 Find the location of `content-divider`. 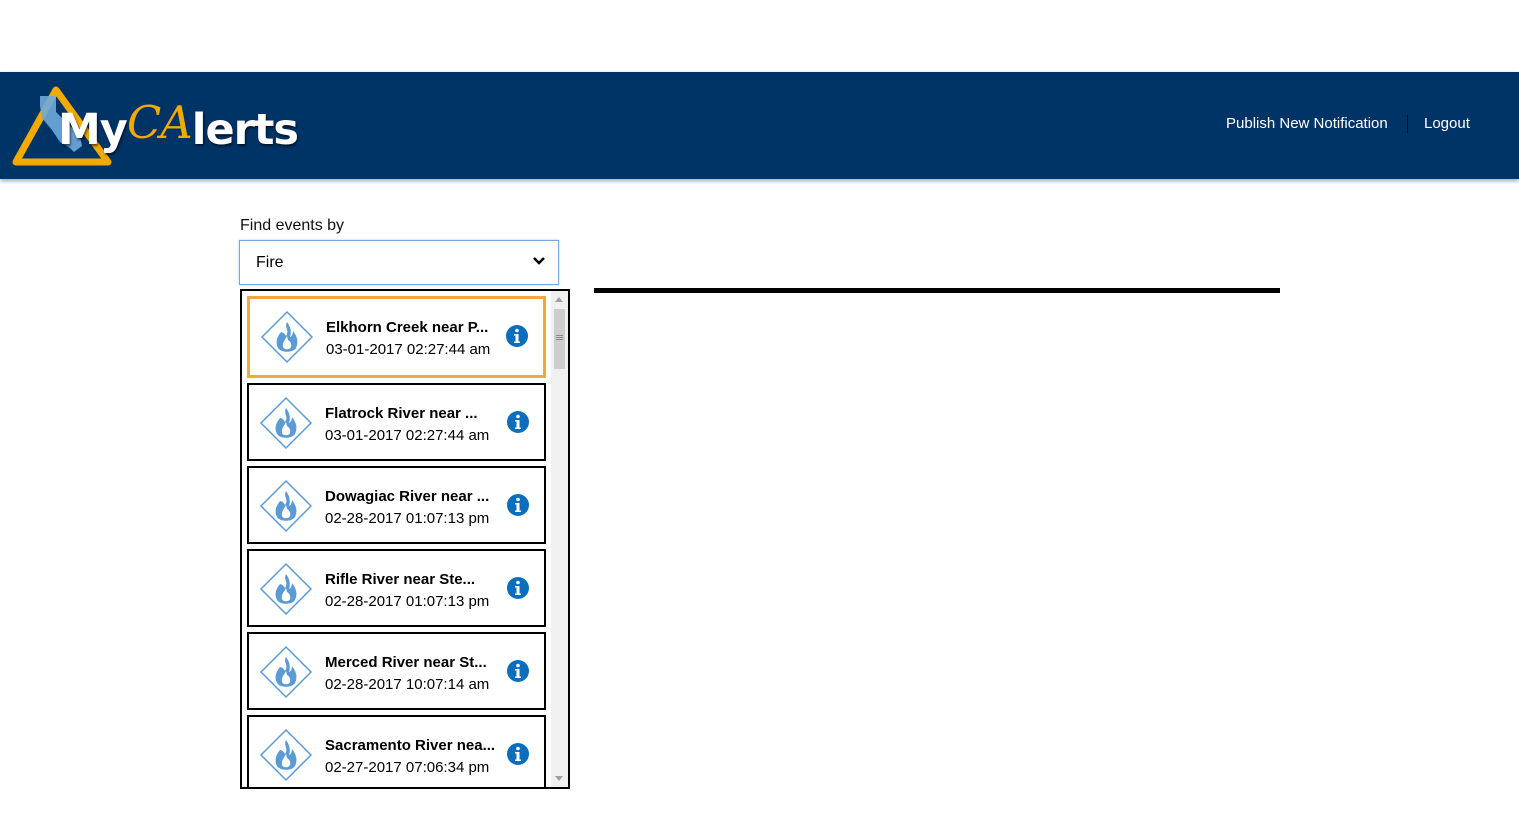

content-divider is located at coordinates (937, 290).